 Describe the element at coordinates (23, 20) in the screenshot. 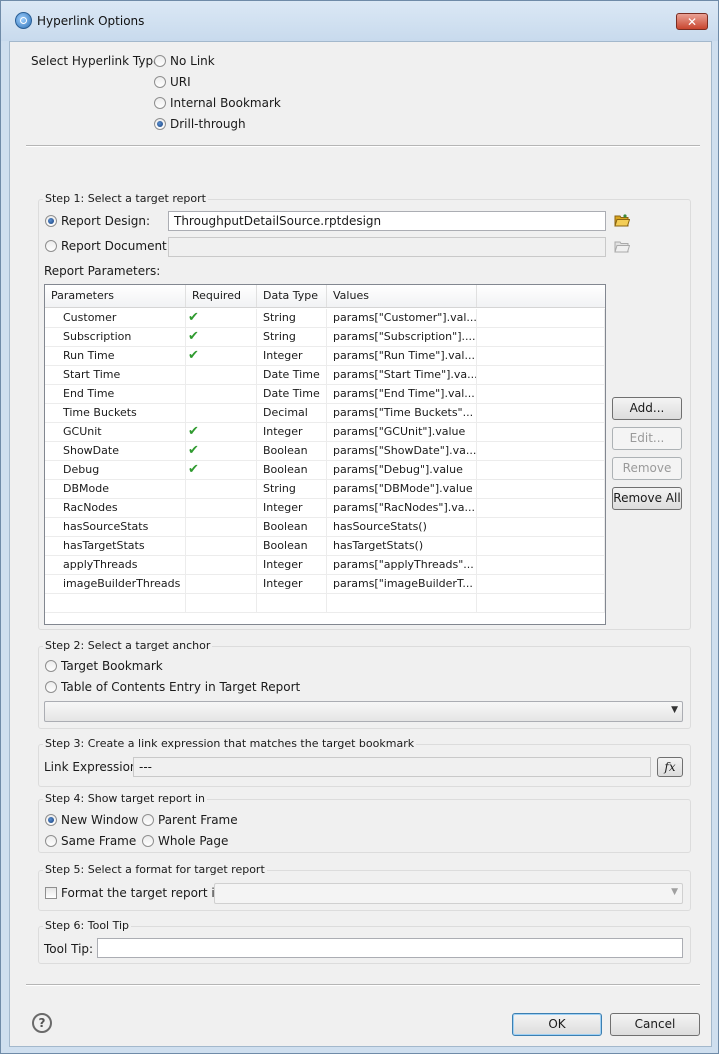

I see `app-icon` at that location.